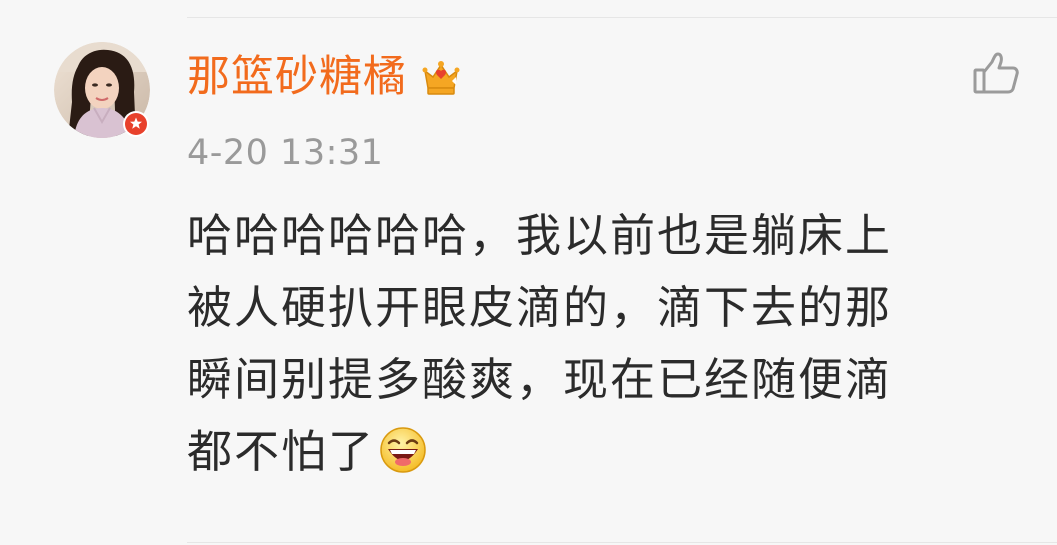  Describe the element at coordinates (403, 450) in the screenshot. I see `laughing-emoji-icon` at that location.